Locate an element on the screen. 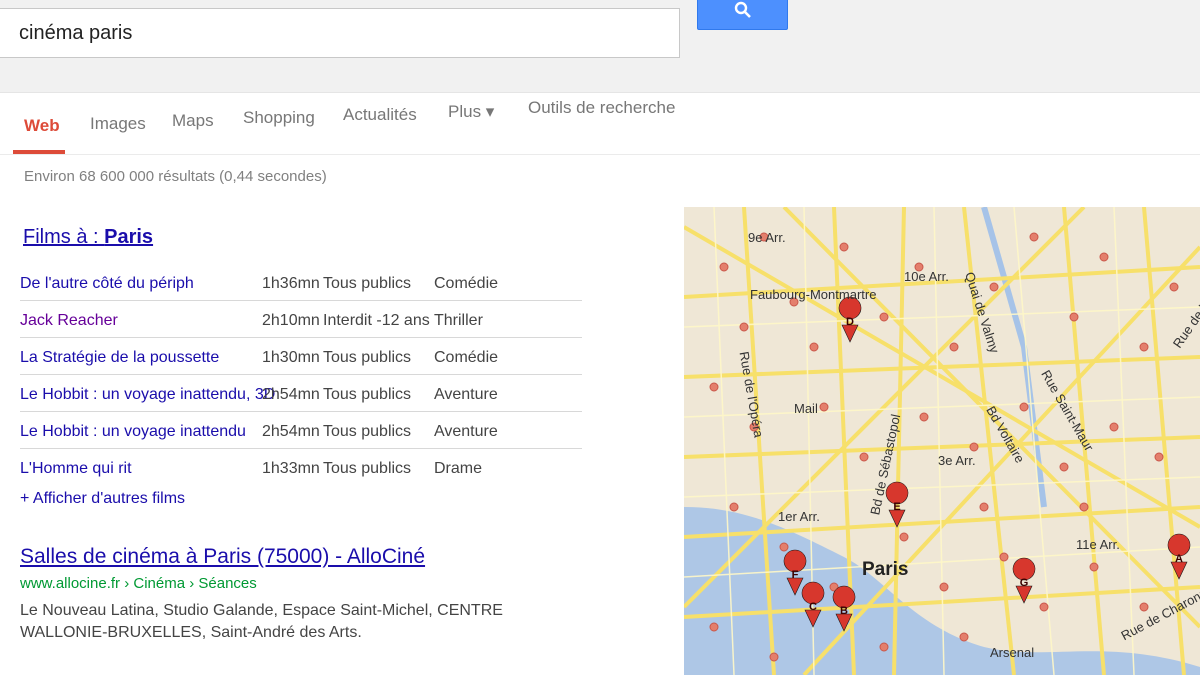 This screenshot has width=1200, height=675. films-title-link: Films à : Paris is located at coordinates (88, 237).